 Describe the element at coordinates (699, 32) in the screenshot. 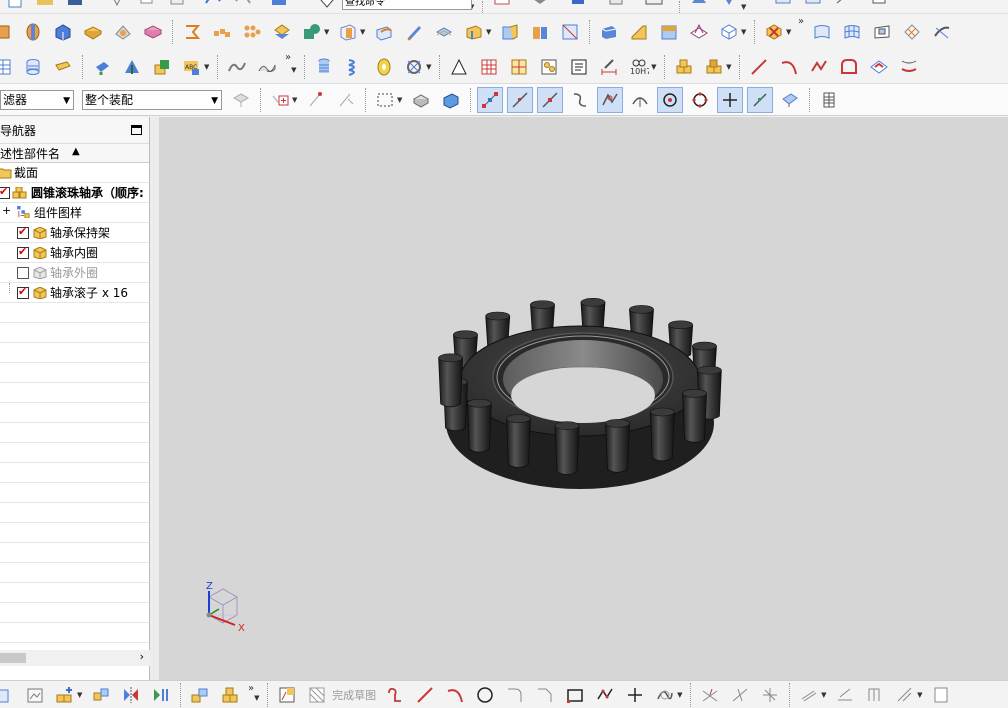

I see `emboss-icon` at that location.